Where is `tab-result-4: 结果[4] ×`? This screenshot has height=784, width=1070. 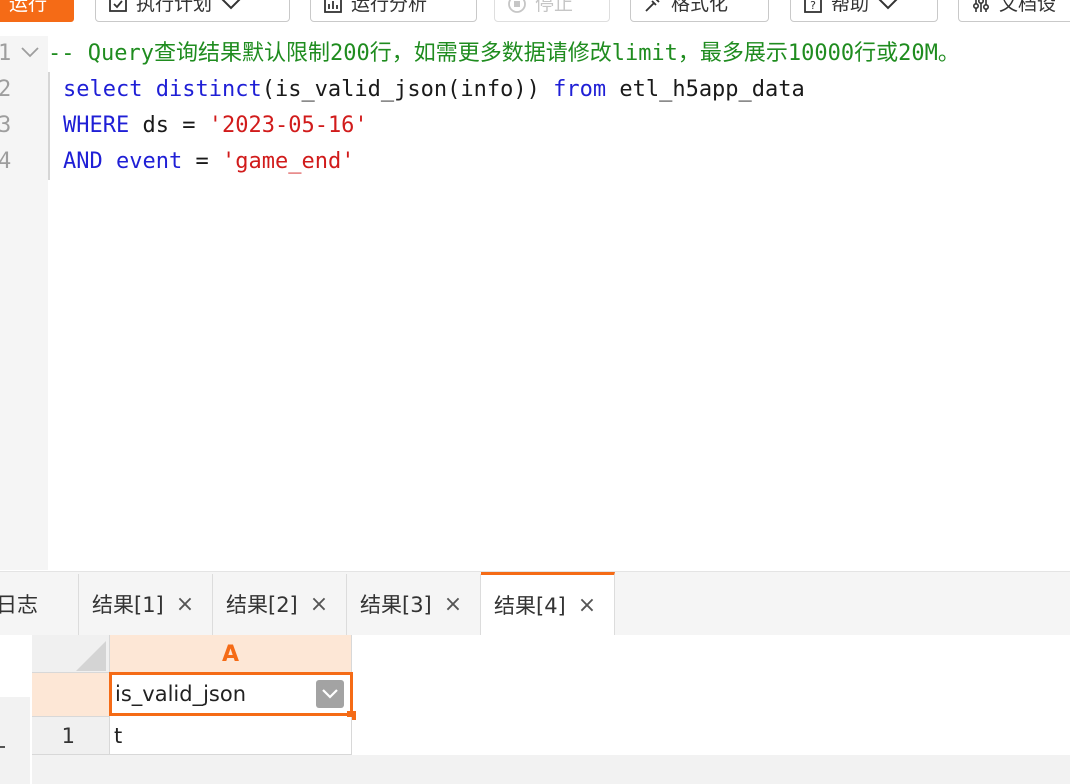
tab-result-4: 结果[4] × is located at coordinates (548, 604).